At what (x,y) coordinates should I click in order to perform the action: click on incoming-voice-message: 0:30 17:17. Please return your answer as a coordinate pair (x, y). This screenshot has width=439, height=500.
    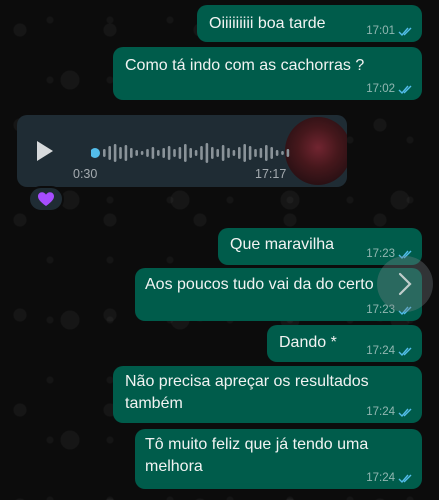
    Looking at the image, I should click on (182, 151).